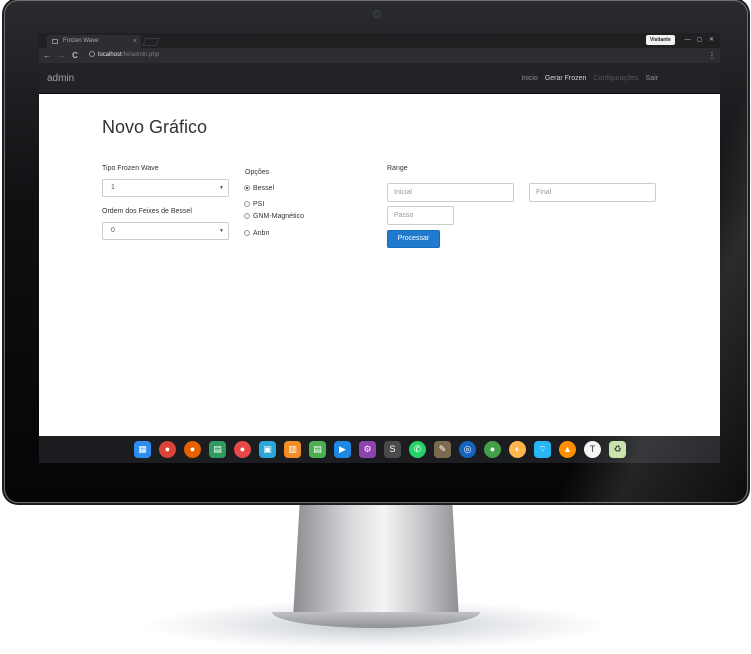  Describe the element at coordinates (377, 14) in the screenshot. I see `webcam` at that location.